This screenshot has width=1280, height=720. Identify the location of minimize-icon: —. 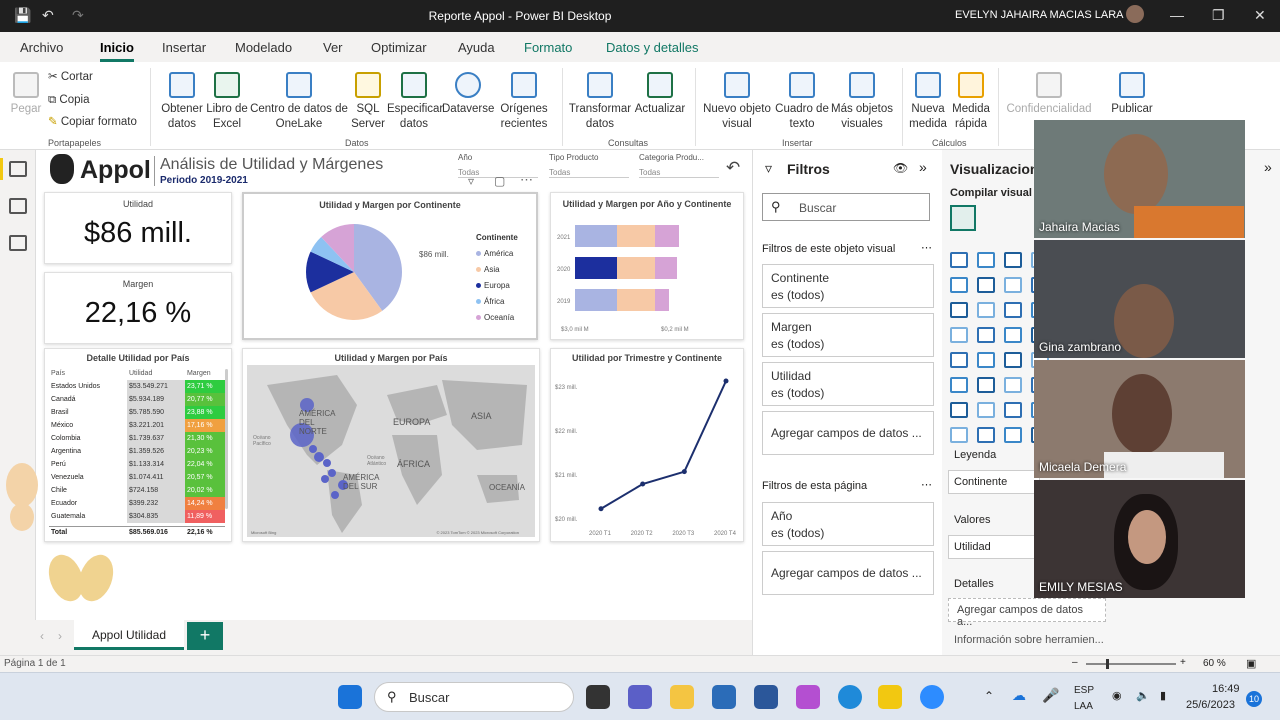
(1177, 15).